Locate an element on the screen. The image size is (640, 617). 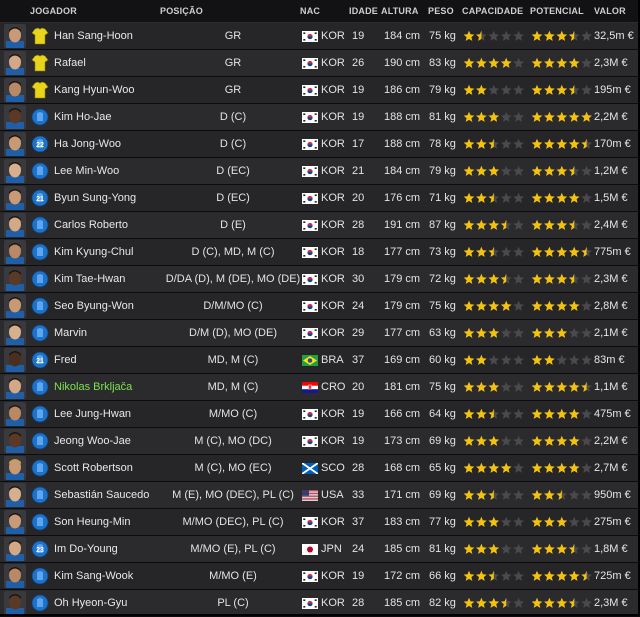
flag-kor-icon is located at coordinates (310, 63).